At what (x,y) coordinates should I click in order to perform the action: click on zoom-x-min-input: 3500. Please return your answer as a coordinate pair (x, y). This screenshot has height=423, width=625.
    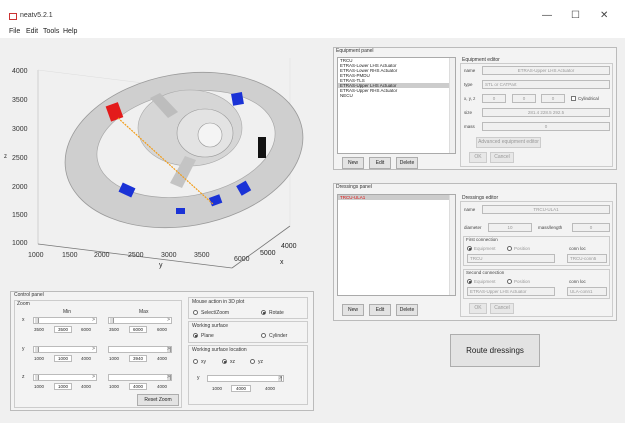
    Looking at the image, I should click on (63, 329).